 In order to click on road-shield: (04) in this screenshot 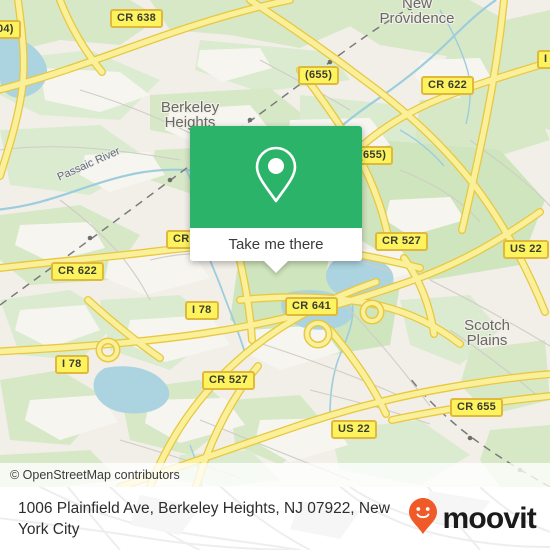, I will do `click(10, 29)`.